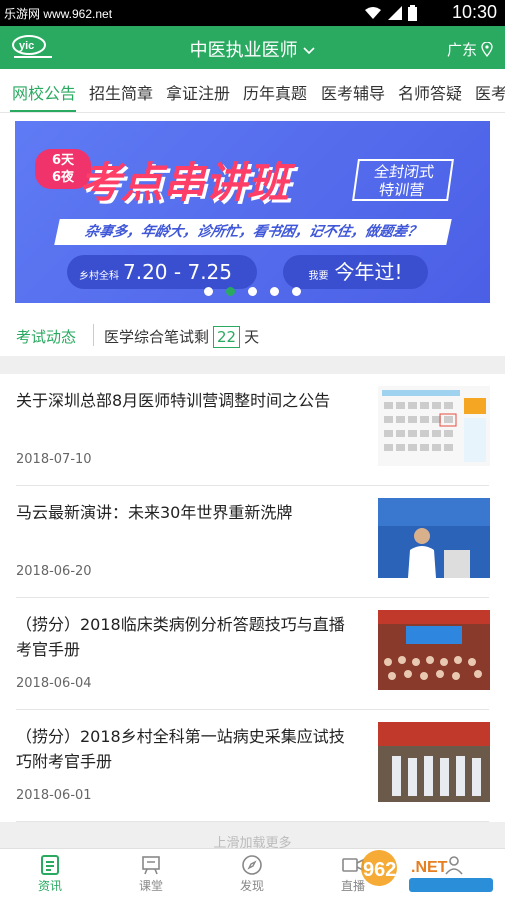  Describe the element at coordinates (154, 512) in the screenshot. I see `news-title: 马云最新演讲：未来30年世界重新洗牌` at that location.